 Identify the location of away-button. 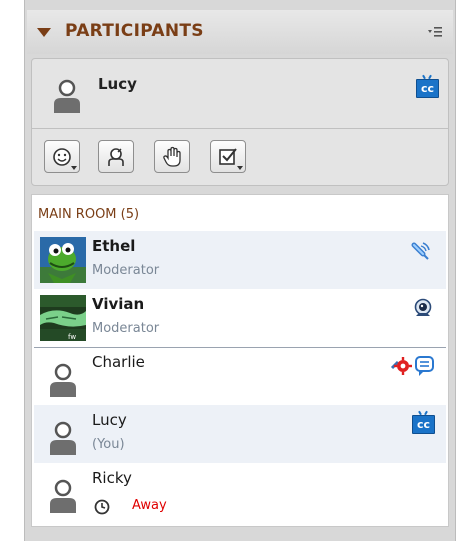
(116, 156).